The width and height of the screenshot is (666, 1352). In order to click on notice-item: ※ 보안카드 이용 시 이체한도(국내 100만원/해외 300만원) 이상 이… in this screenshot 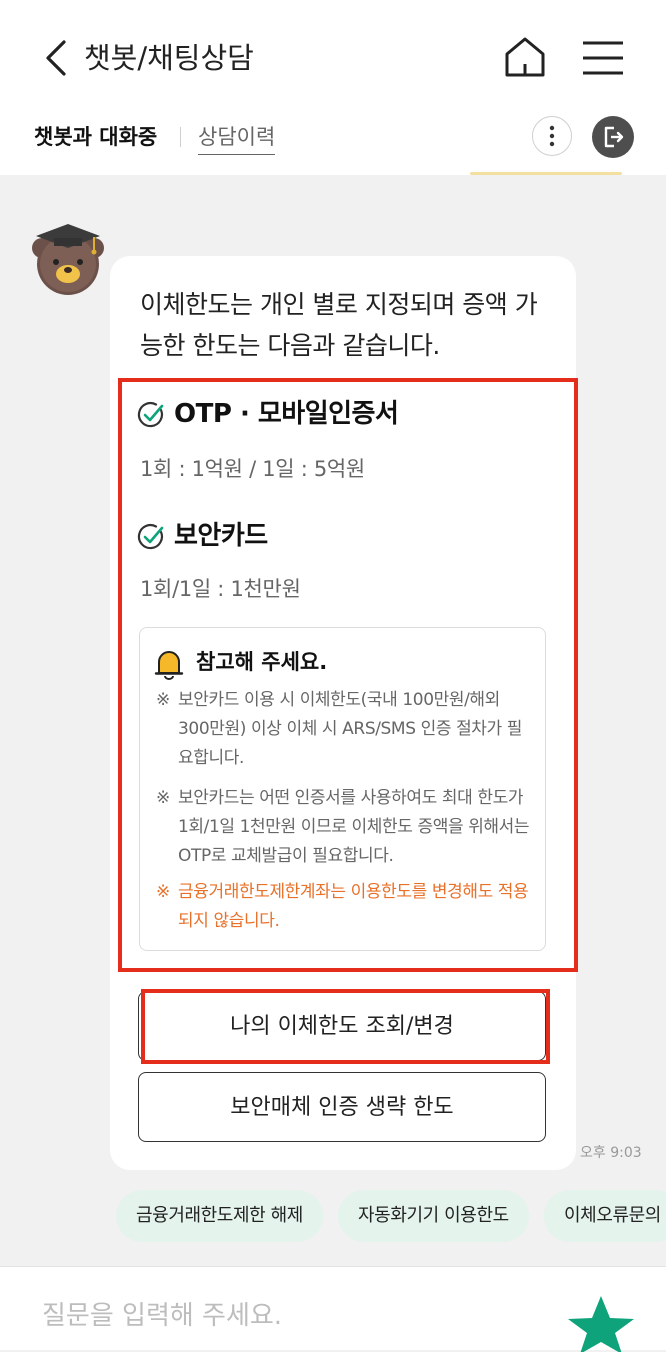, I will do `click(346, 729)`.